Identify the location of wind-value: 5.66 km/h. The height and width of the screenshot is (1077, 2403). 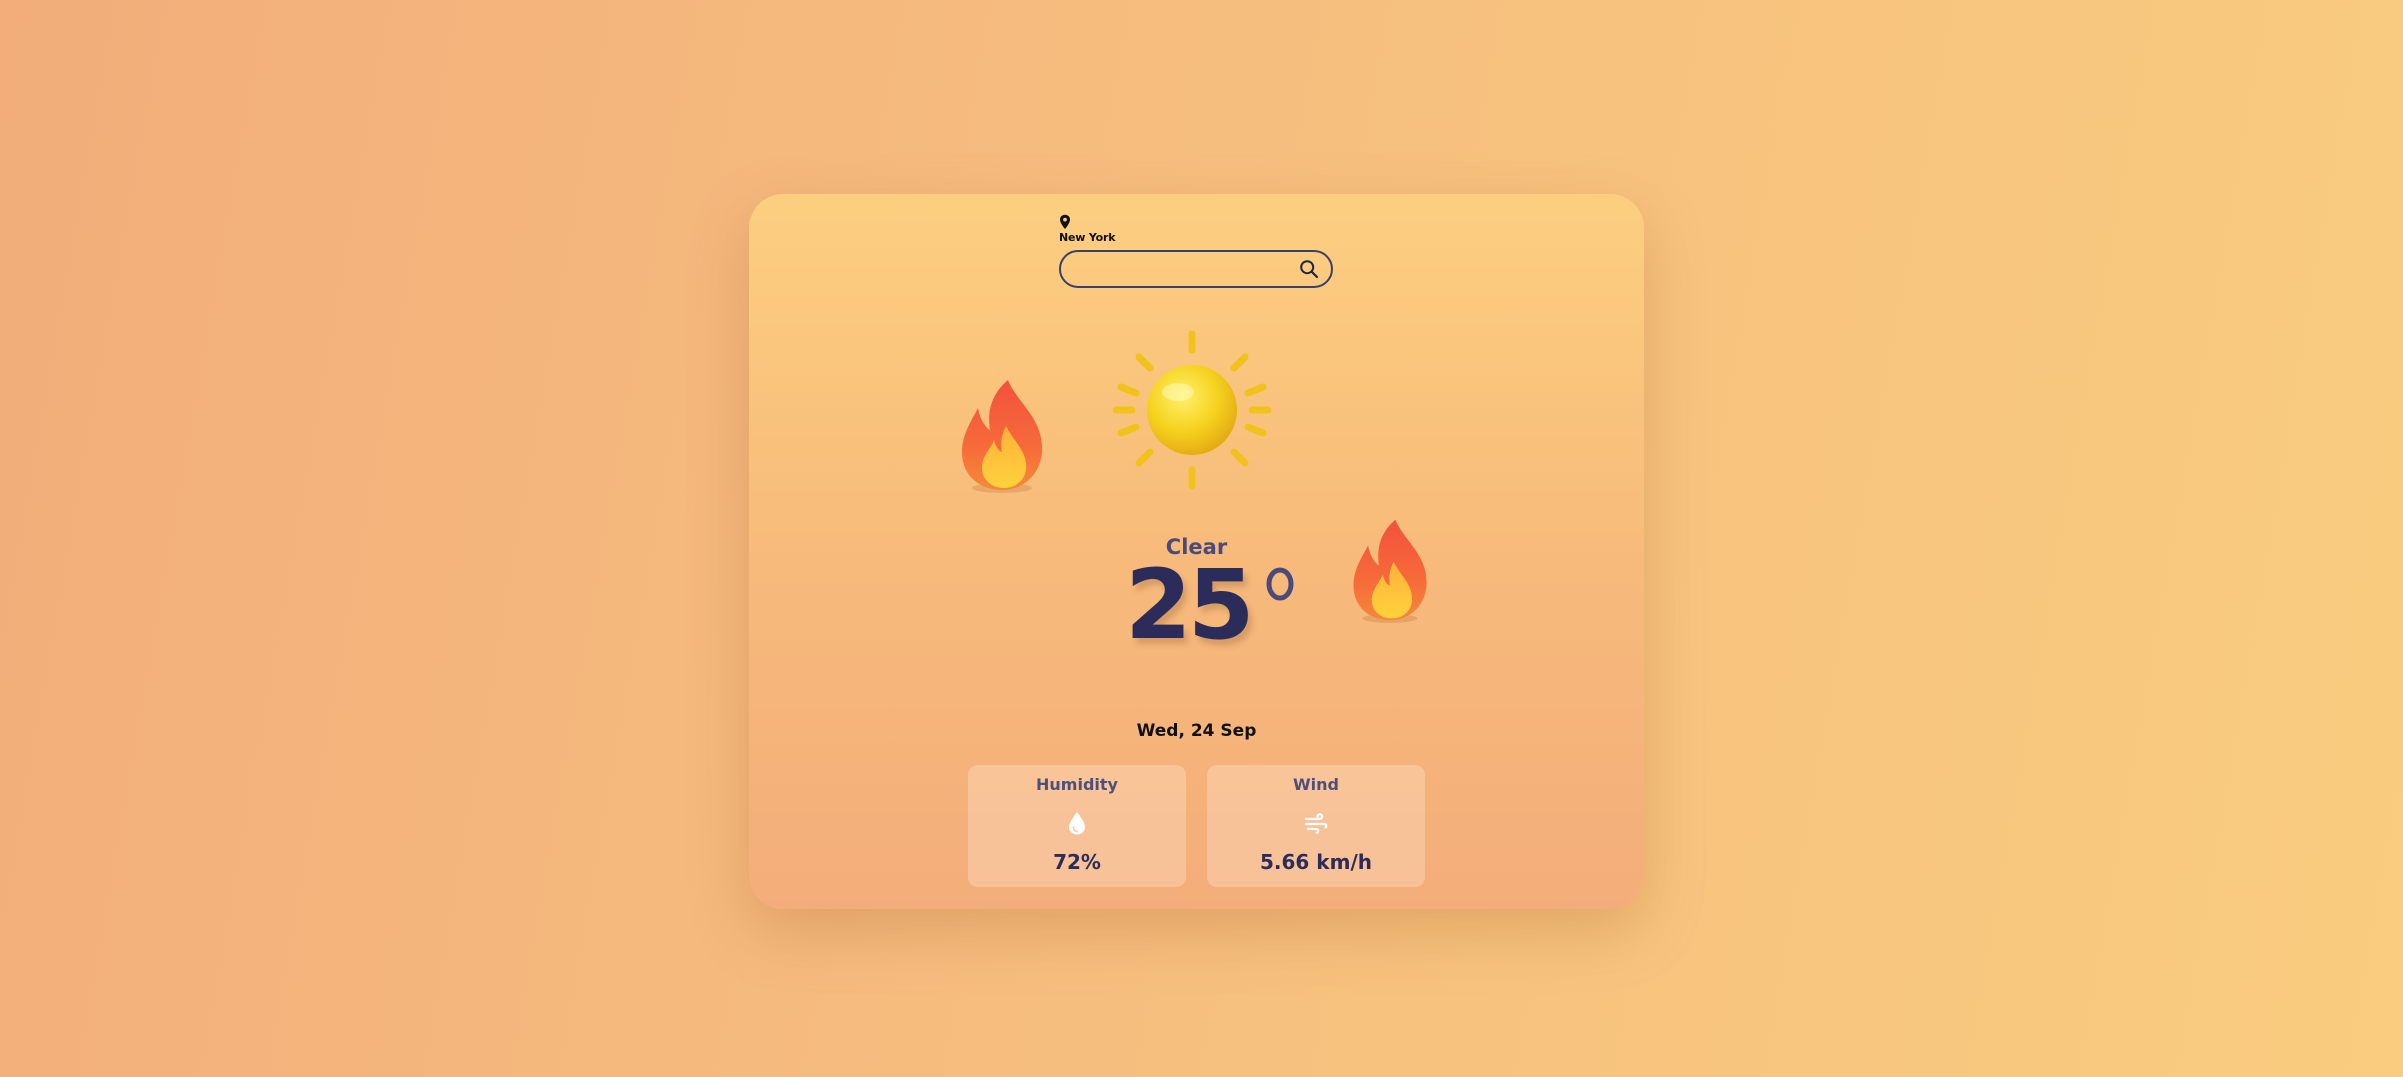
(1316, 862).